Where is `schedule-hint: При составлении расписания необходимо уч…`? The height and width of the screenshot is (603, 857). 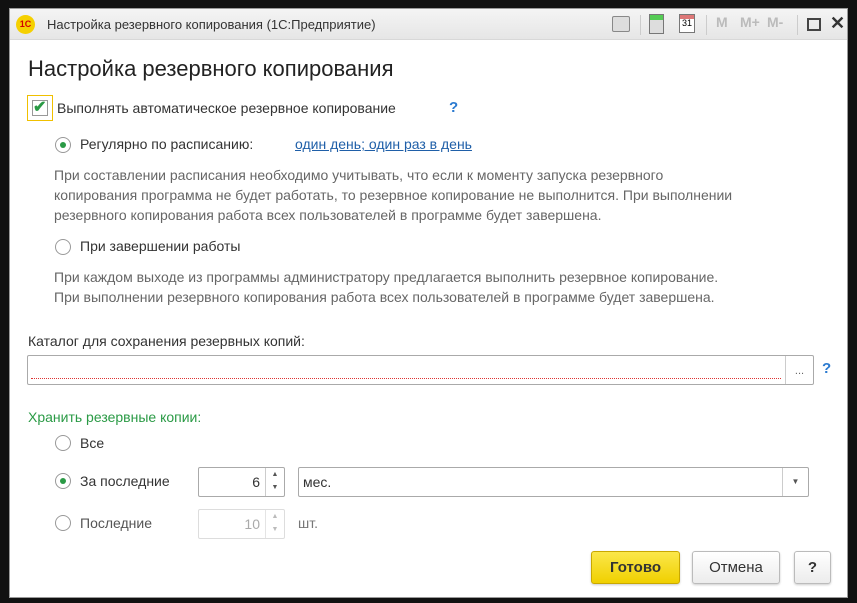
schedule-hint: При составлении расписания необходимо уч… is located at coordinates (393, 195).